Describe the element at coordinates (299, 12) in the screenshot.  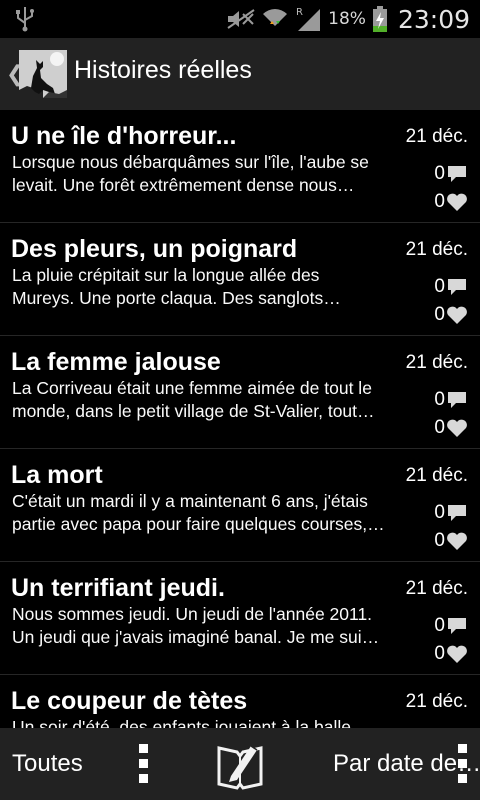
I see `svg-text: R` at that location.